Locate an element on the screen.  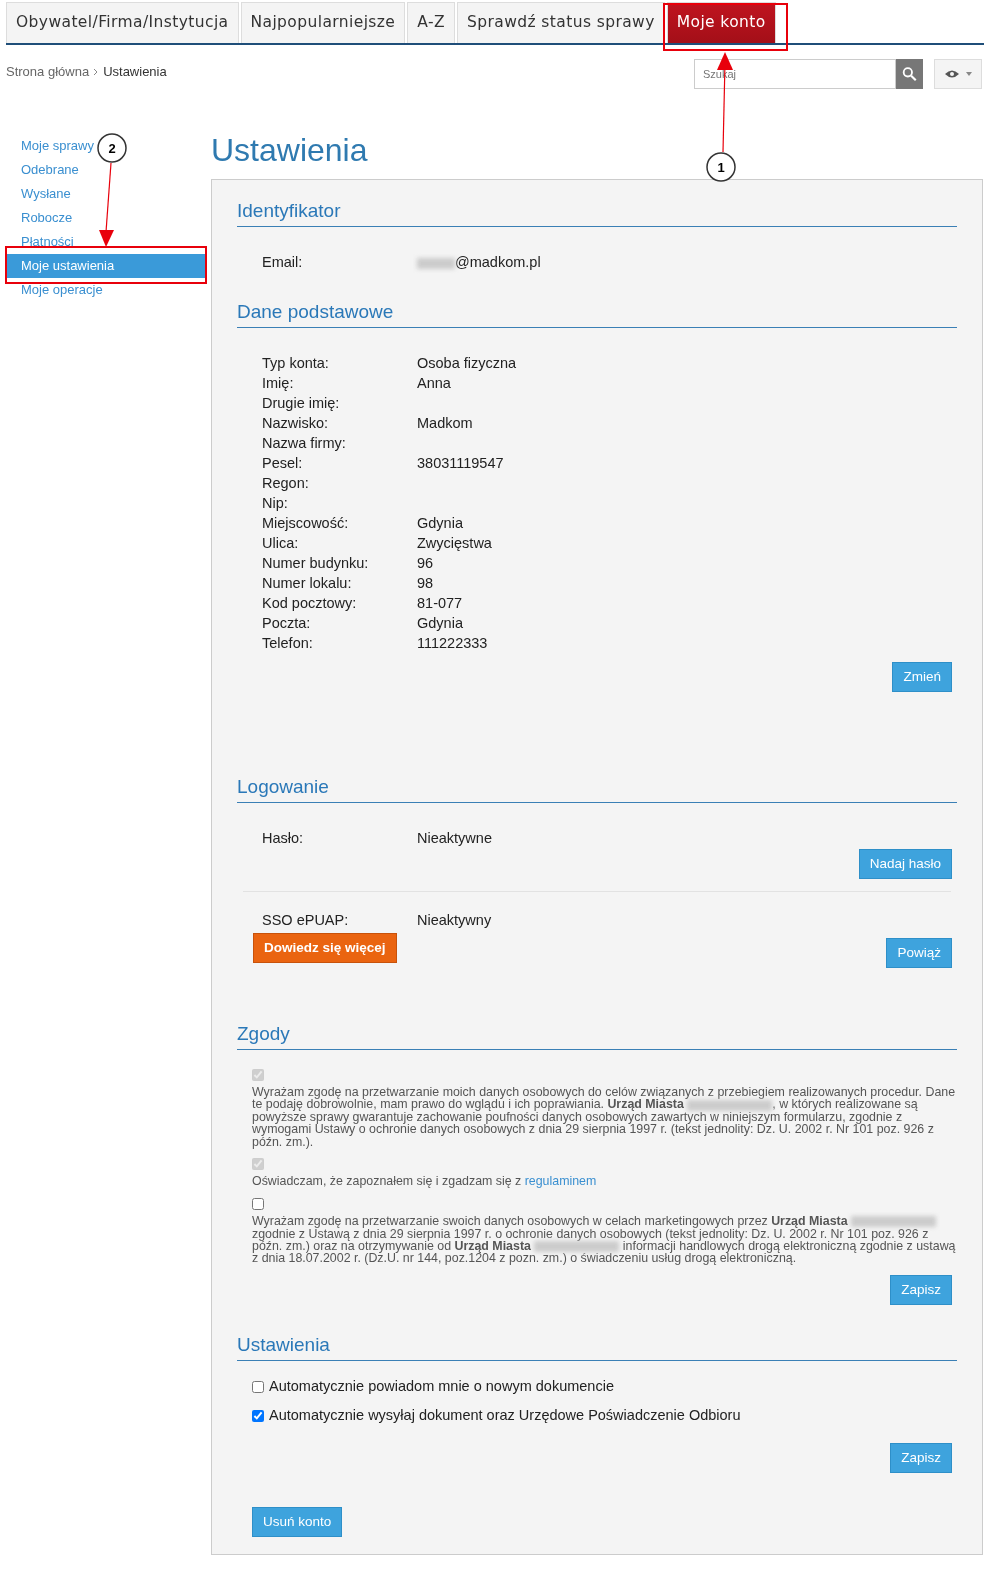
field-label: Regon: is located at coordinates (286, 483).